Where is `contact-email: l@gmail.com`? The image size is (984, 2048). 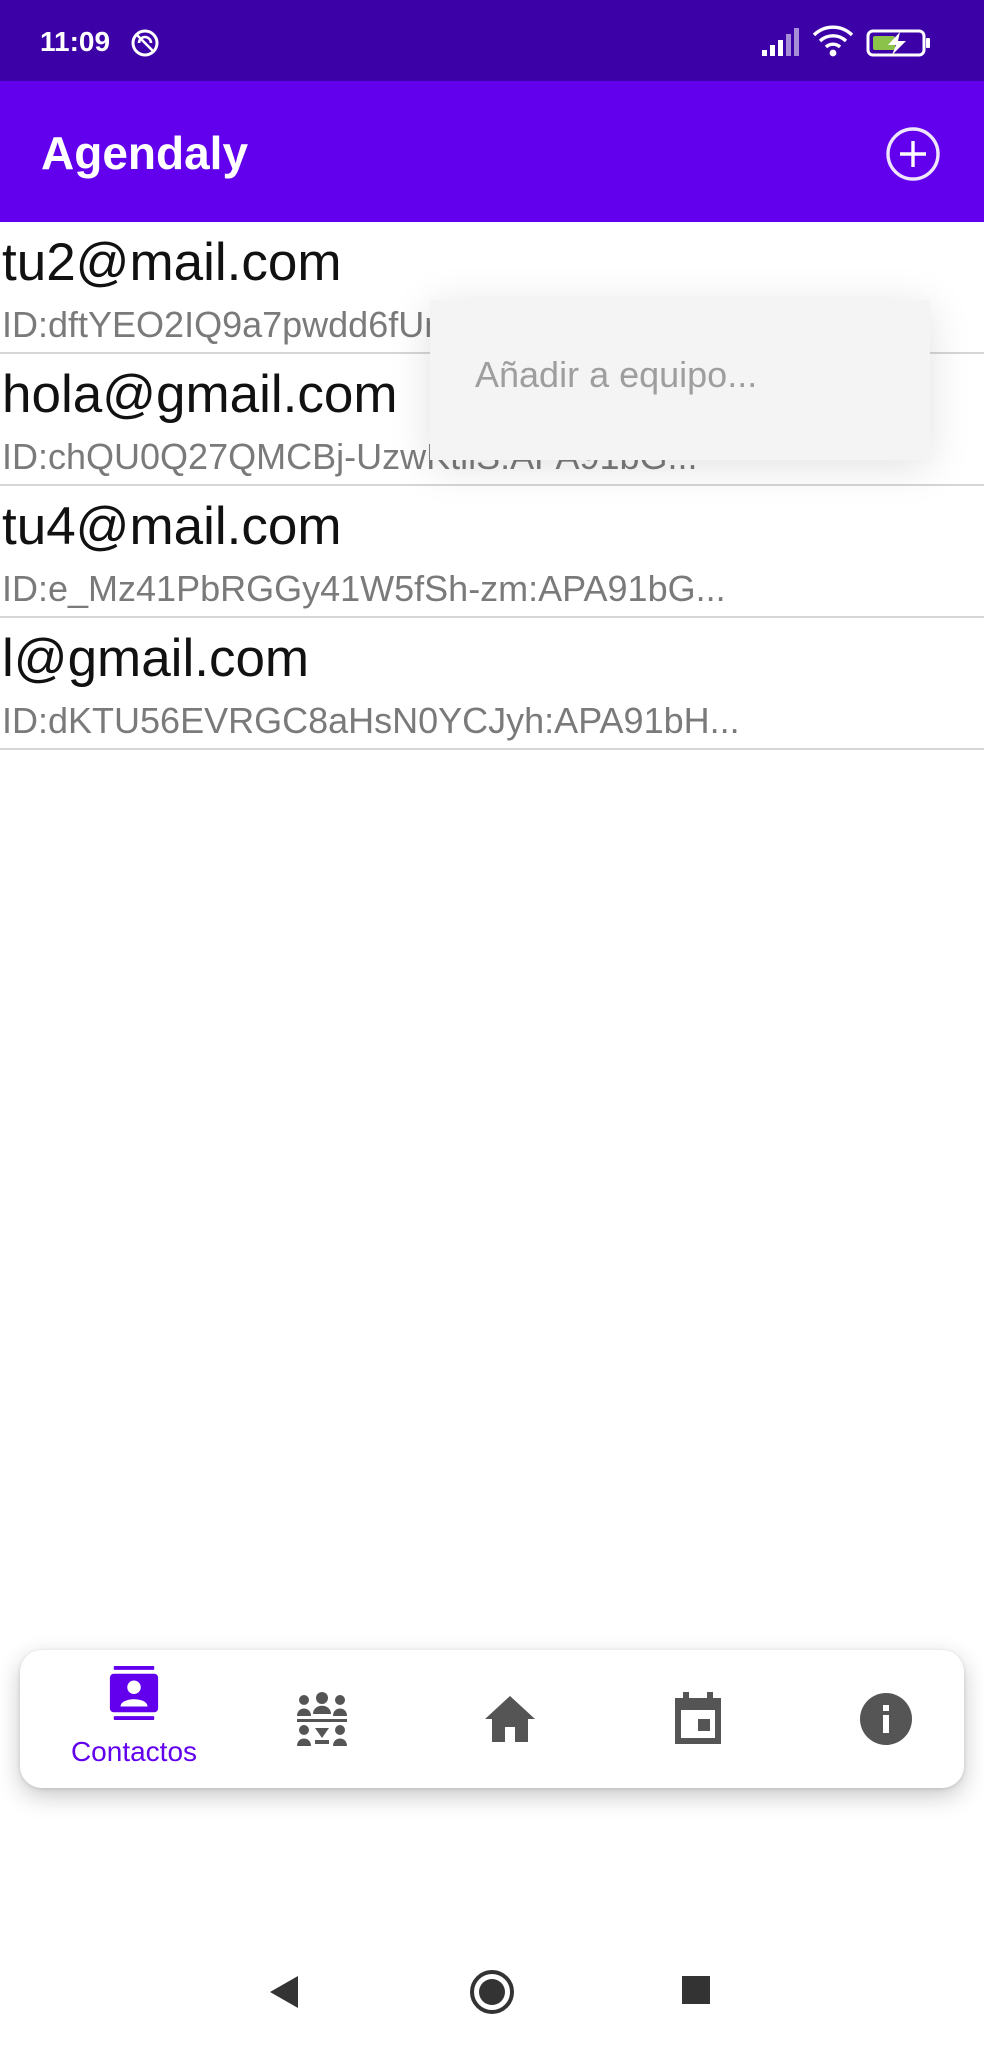 contact-email: l@gmail.com is located at coordinates (156, 658).